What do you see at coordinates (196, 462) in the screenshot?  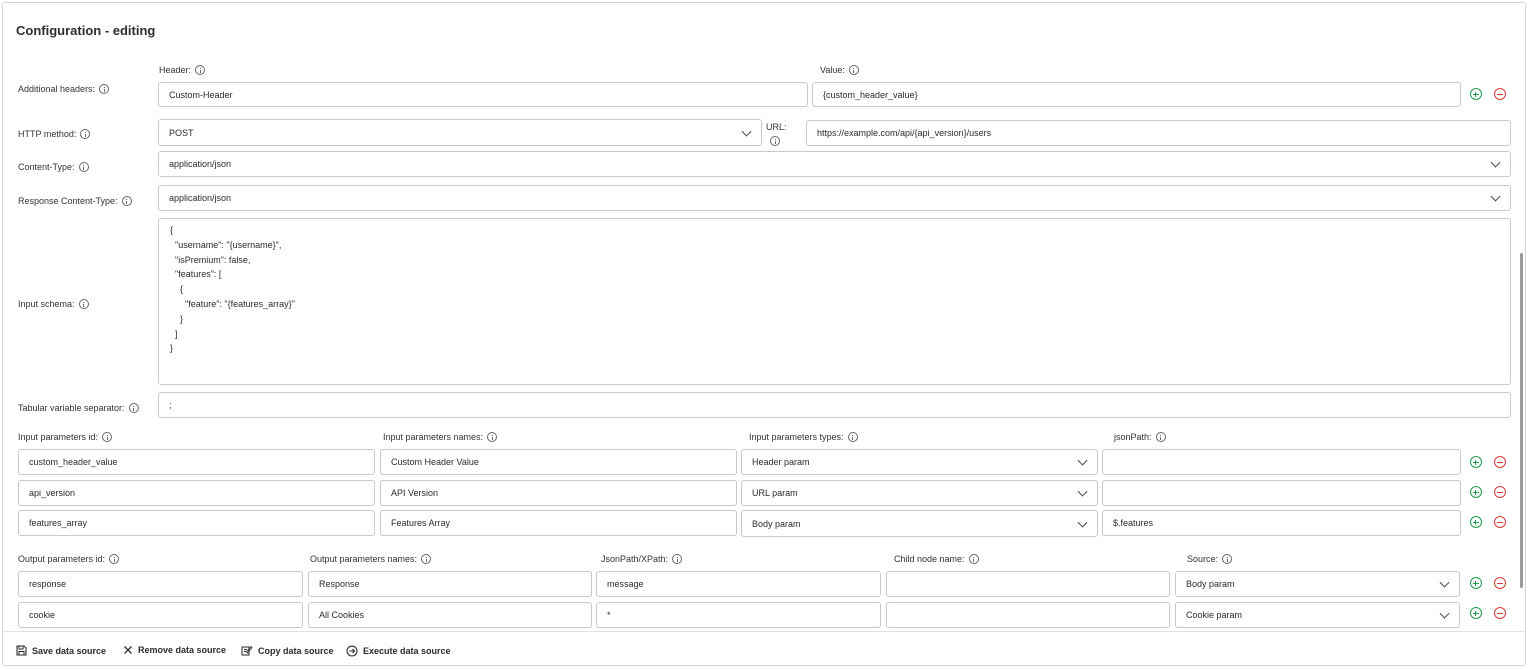 I see `input-param-id-input: custom_header_value` at bounding box center [196, 462].